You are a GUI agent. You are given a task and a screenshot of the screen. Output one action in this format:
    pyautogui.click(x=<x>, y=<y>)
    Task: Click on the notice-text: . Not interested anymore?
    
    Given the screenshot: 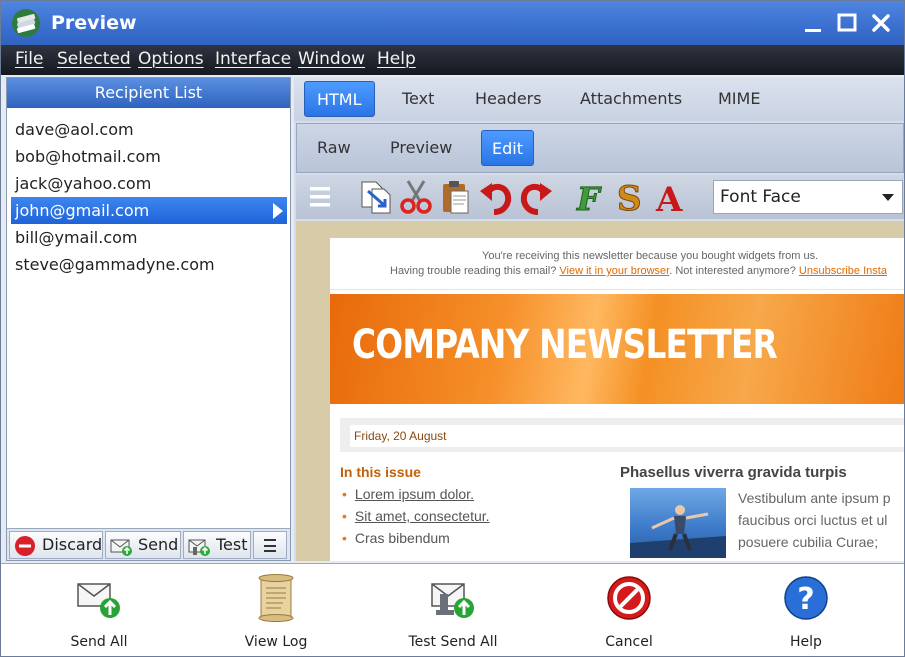 What is the action you would take?
    pyautogui.click(x=732, y=271)
    